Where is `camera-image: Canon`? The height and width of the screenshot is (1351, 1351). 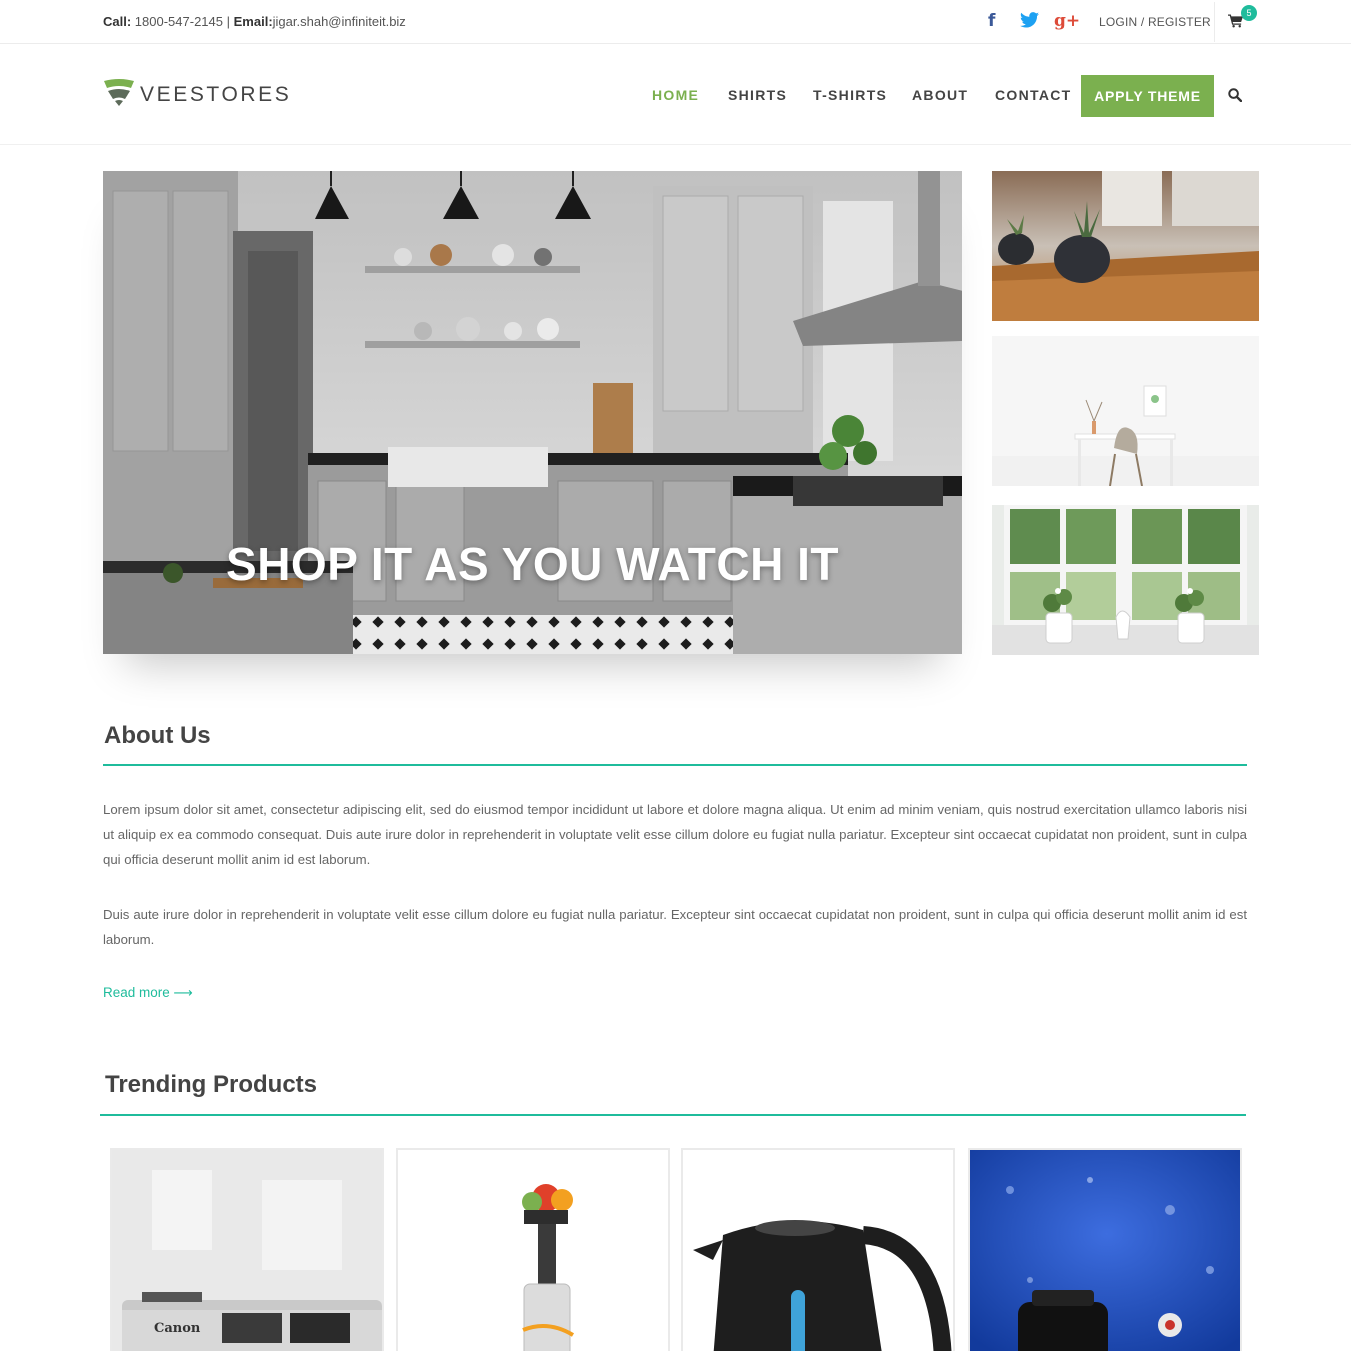 camera-image: Canon is located at coordinates (247, 1250).